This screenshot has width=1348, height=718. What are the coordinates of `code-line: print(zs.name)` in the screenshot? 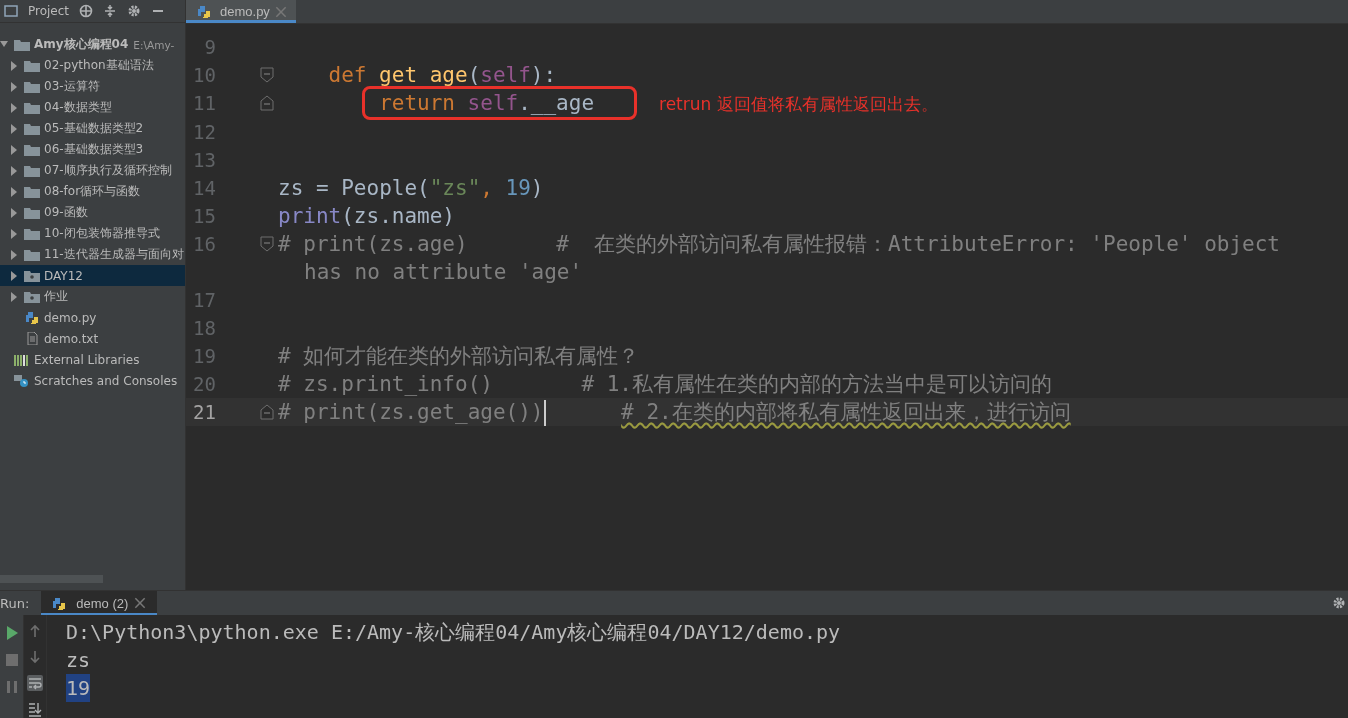 It's located at (366, 216).